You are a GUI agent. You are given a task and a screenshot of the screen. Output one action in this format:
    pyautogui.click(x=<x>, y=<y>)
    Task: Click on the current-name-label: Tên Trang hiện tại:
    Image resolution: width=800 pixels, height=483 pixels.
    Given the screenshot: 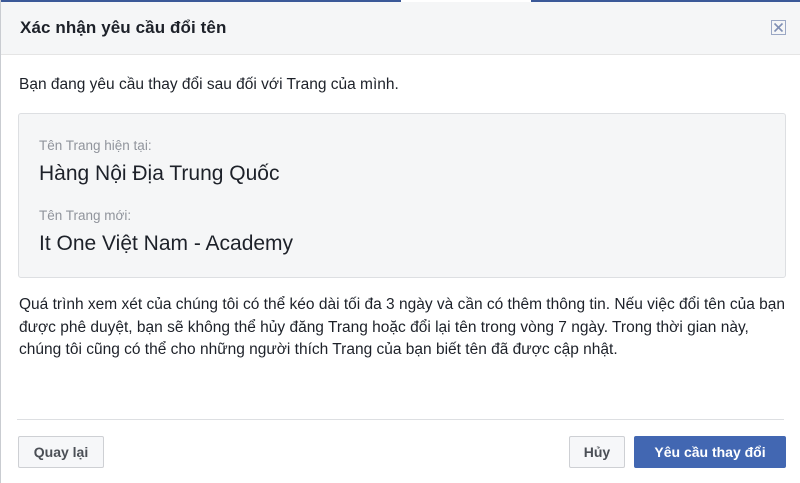 What is the action you would take?
    pyautogui.click(x=95, y=145)
    